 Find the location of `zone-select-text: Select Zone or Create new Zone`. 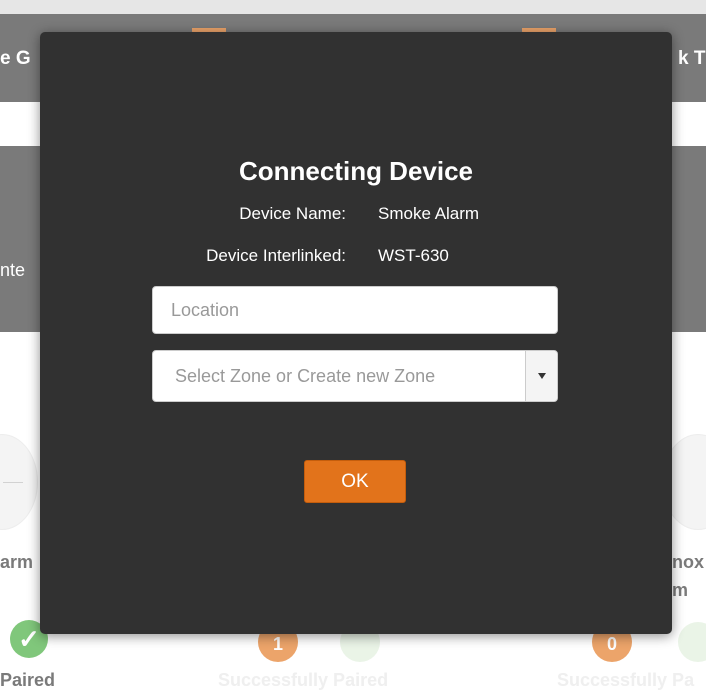

zone-select-text: Select Zone or Create new Zone is located at coordinates (305, 376).